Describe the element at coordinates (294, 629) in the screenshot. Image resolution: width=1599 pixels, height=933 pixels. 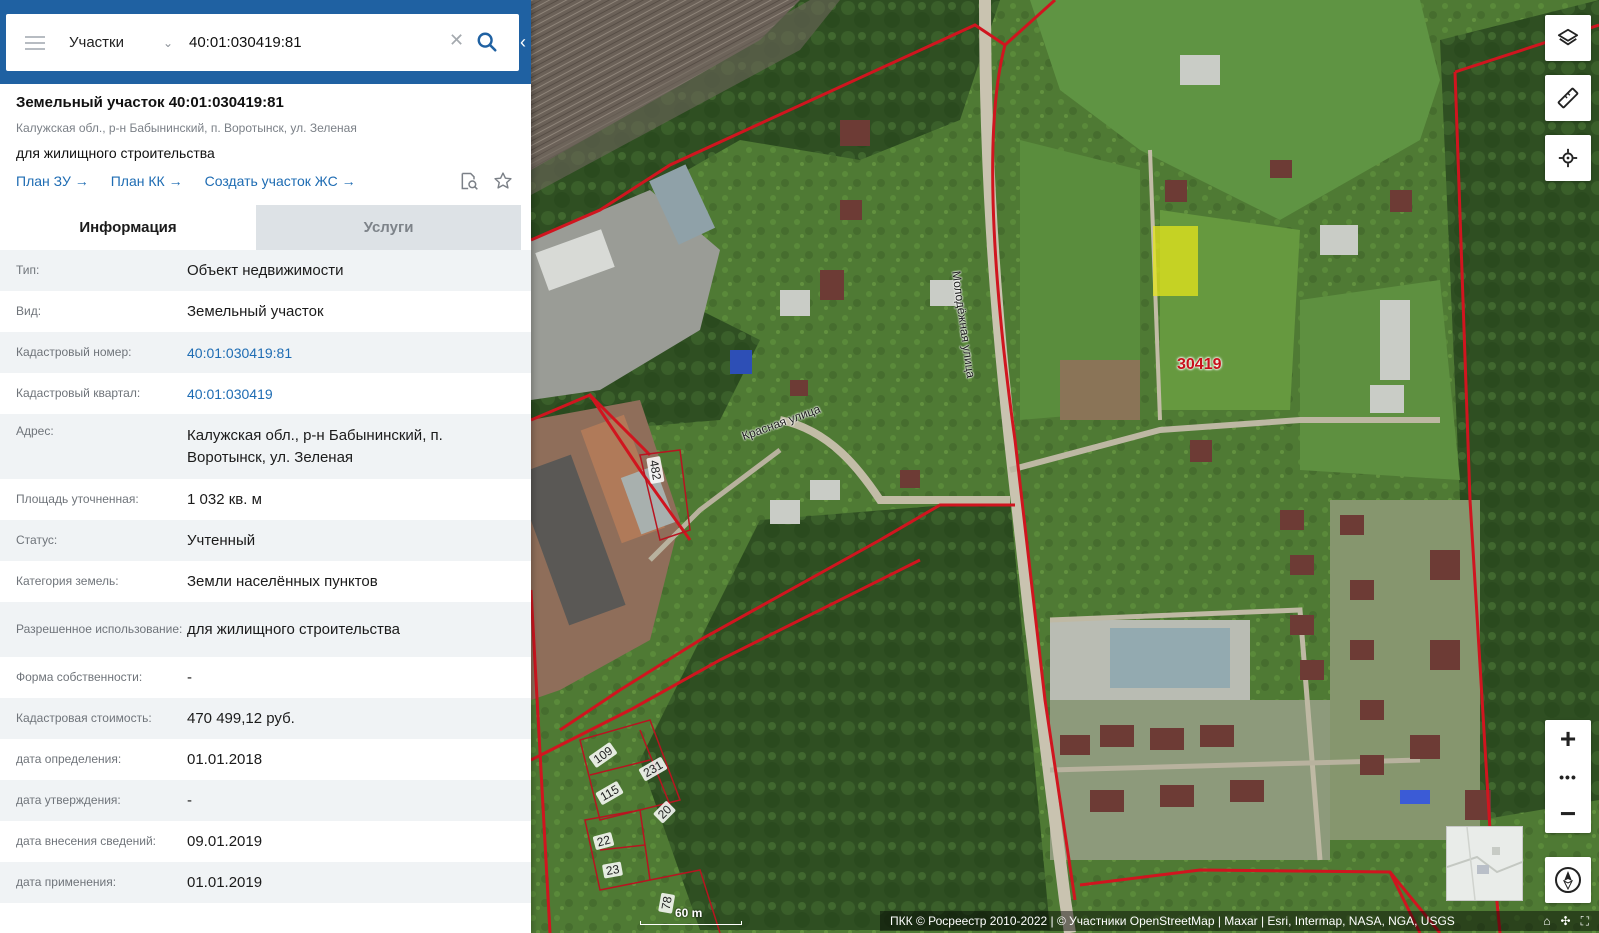
I see `detail-value: для жилищного строительства` at that location.